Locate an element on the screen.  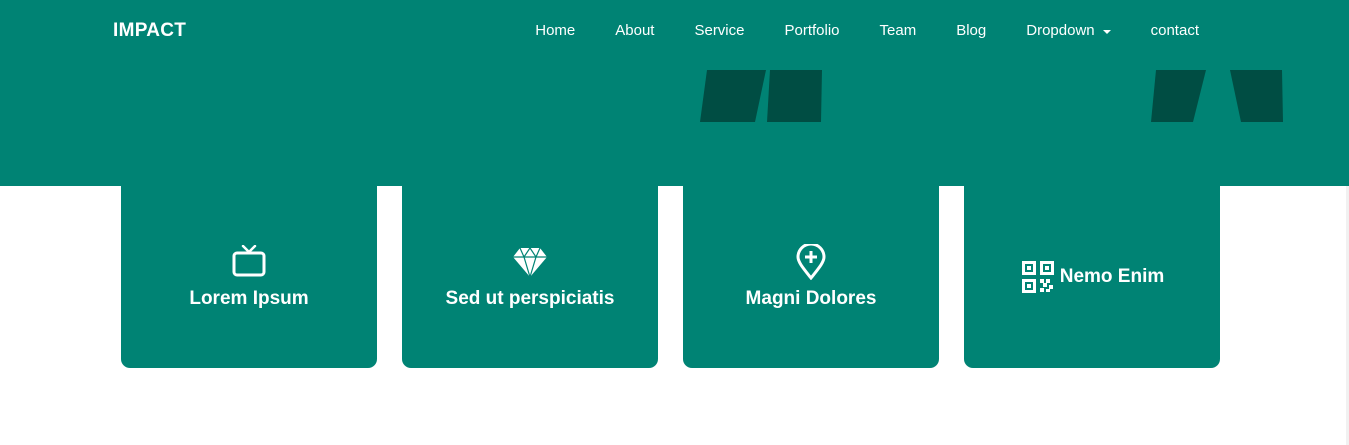
nav-item-dropdown-label: Dropdown is located at coordinates (1060, 30).